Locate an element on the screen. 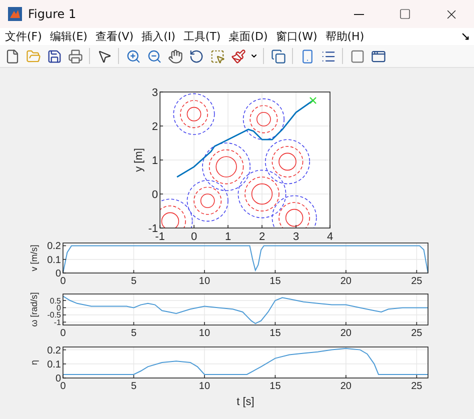 This screenshot has width=474, height=419. menu-item: 桌面(D) is located at coordinates (248, 36).